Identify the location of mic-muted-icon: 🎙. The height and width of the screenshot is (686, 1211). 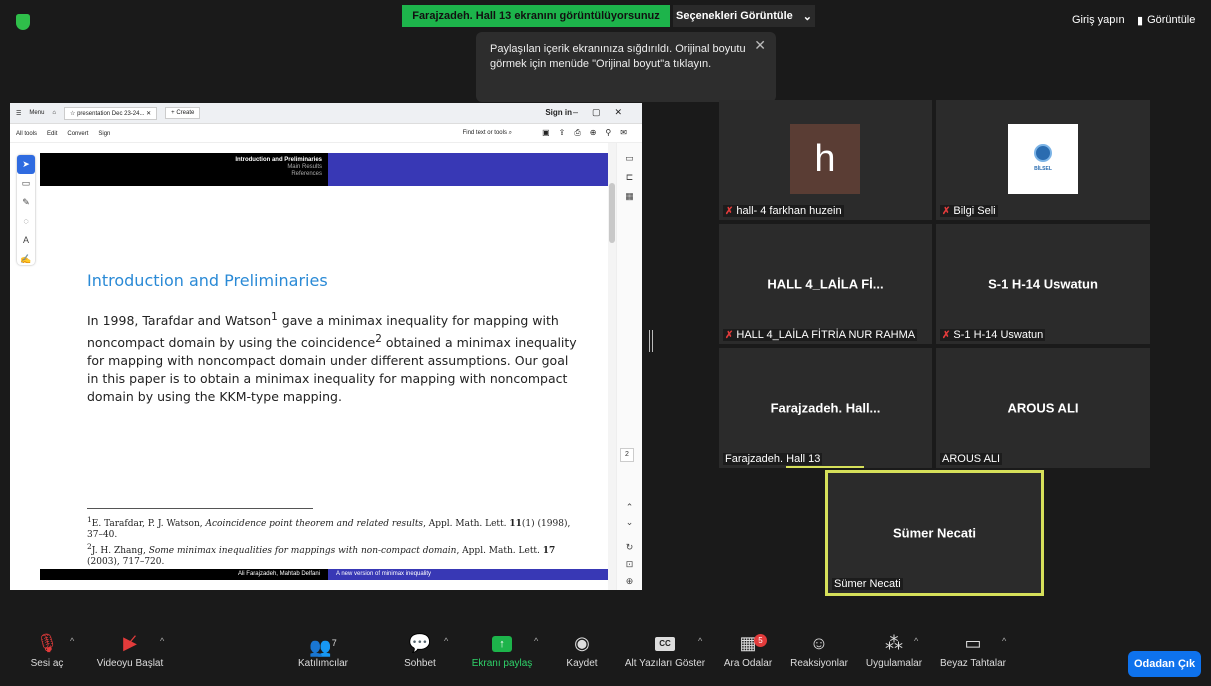
(47, 643).